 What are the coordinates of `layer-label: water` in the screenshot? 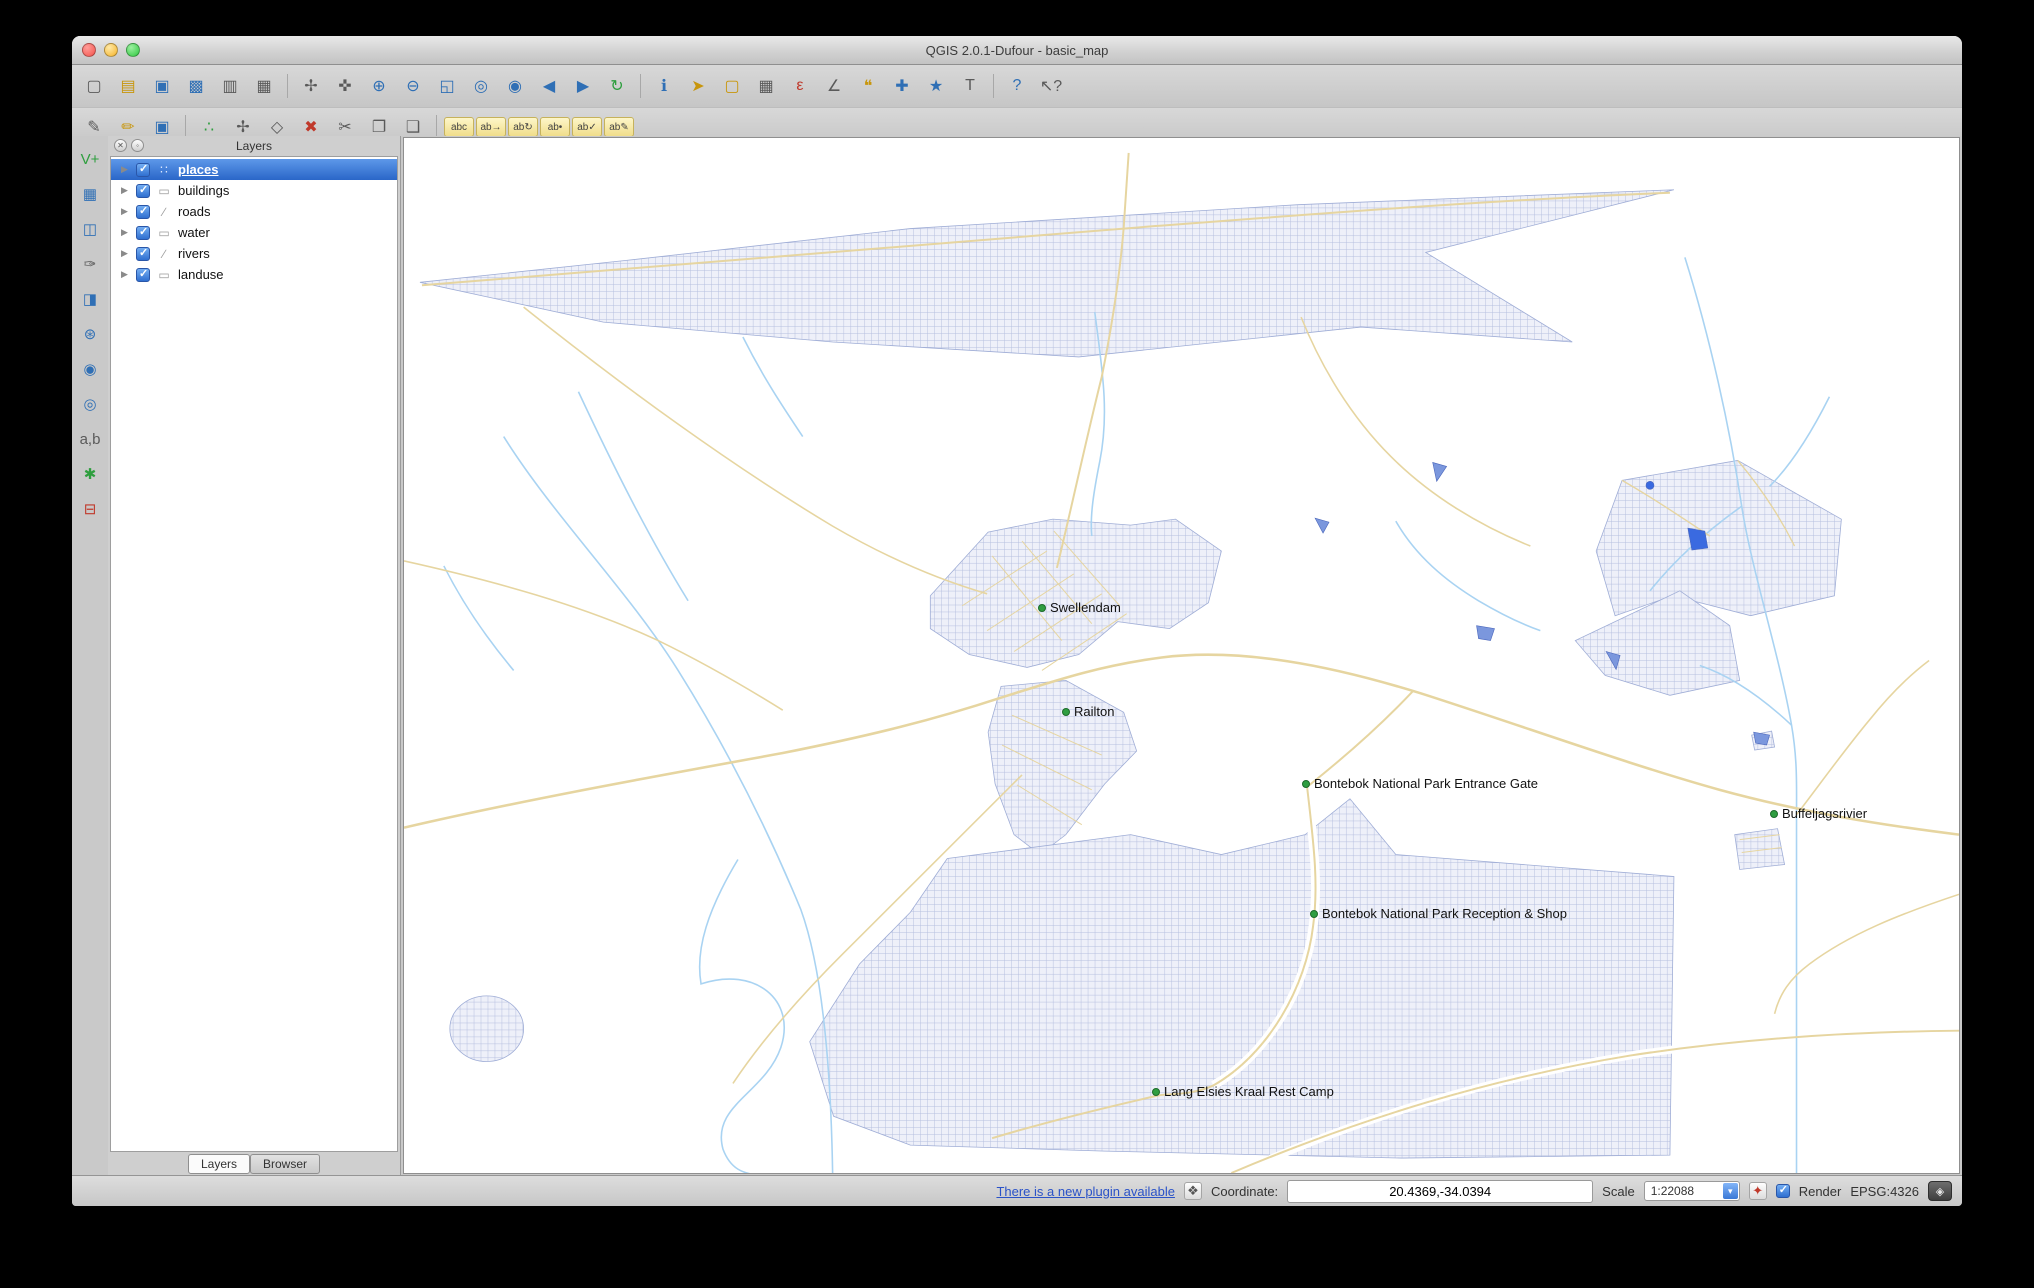 It's located at (194, 232).